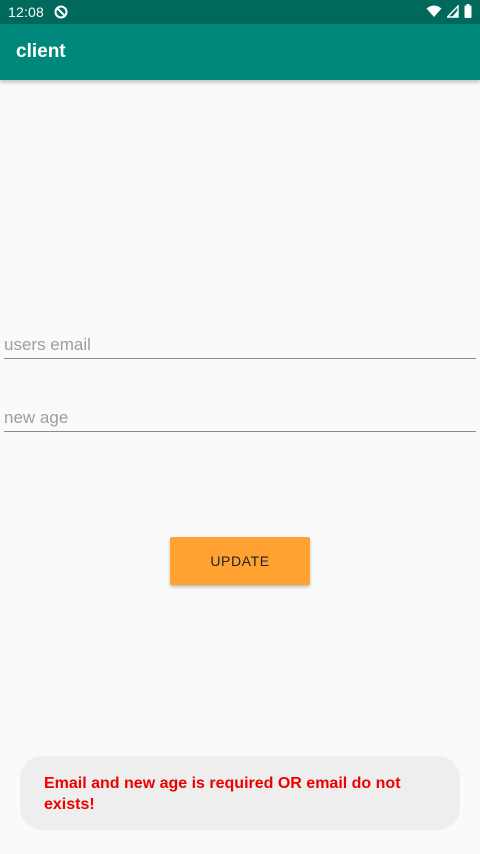  Describe the element at coordinates (240, 561) in the screenshot. I see `update-button: UPDATE` at that location.